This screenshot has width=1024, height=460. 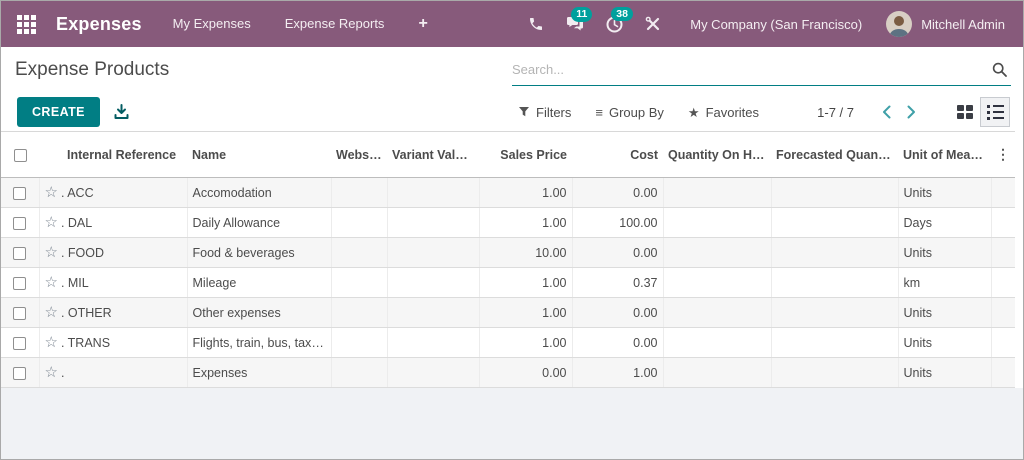 What do you see at coordinates (618, 222) in the screenshot?
I see `cell-cost: 100.00` at bounding box center [618, 222].